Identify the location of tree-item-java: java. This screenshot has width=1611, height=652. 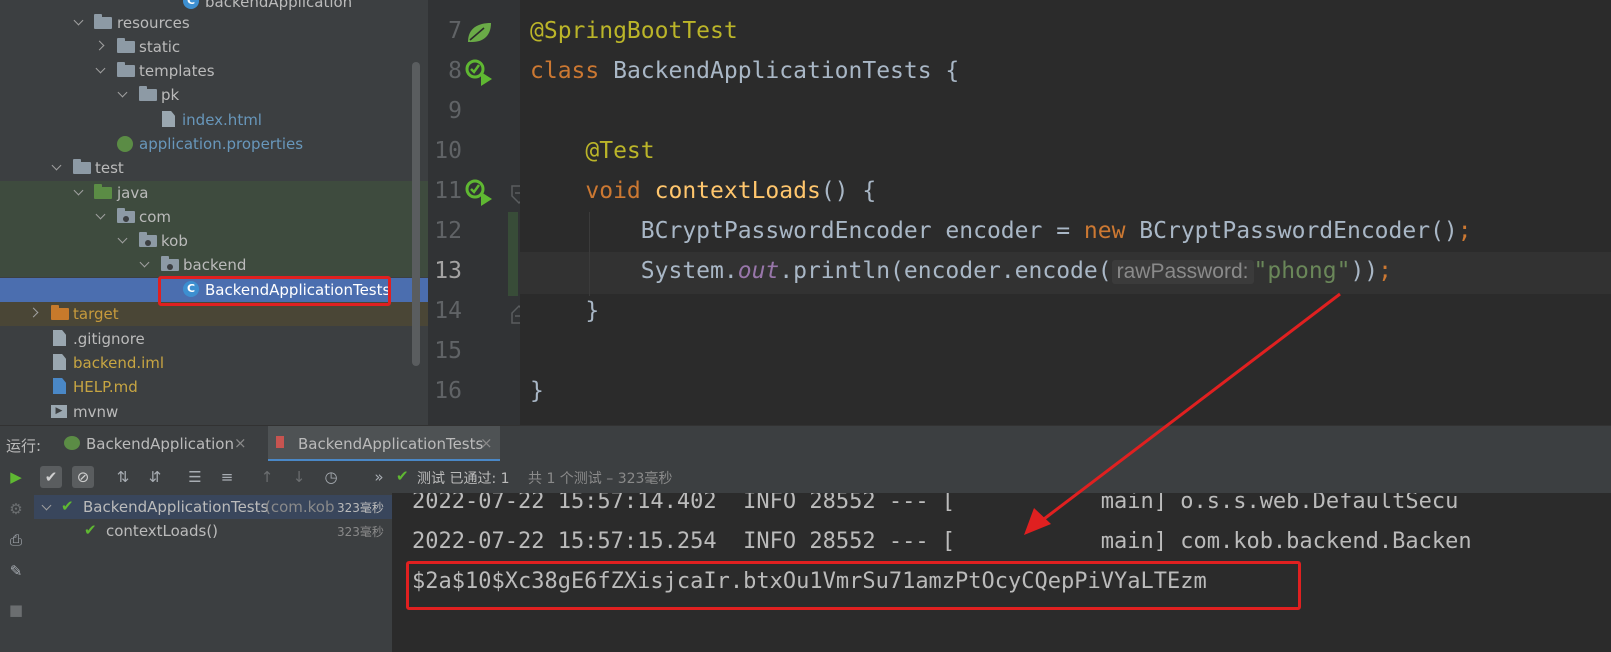
(214, 193).